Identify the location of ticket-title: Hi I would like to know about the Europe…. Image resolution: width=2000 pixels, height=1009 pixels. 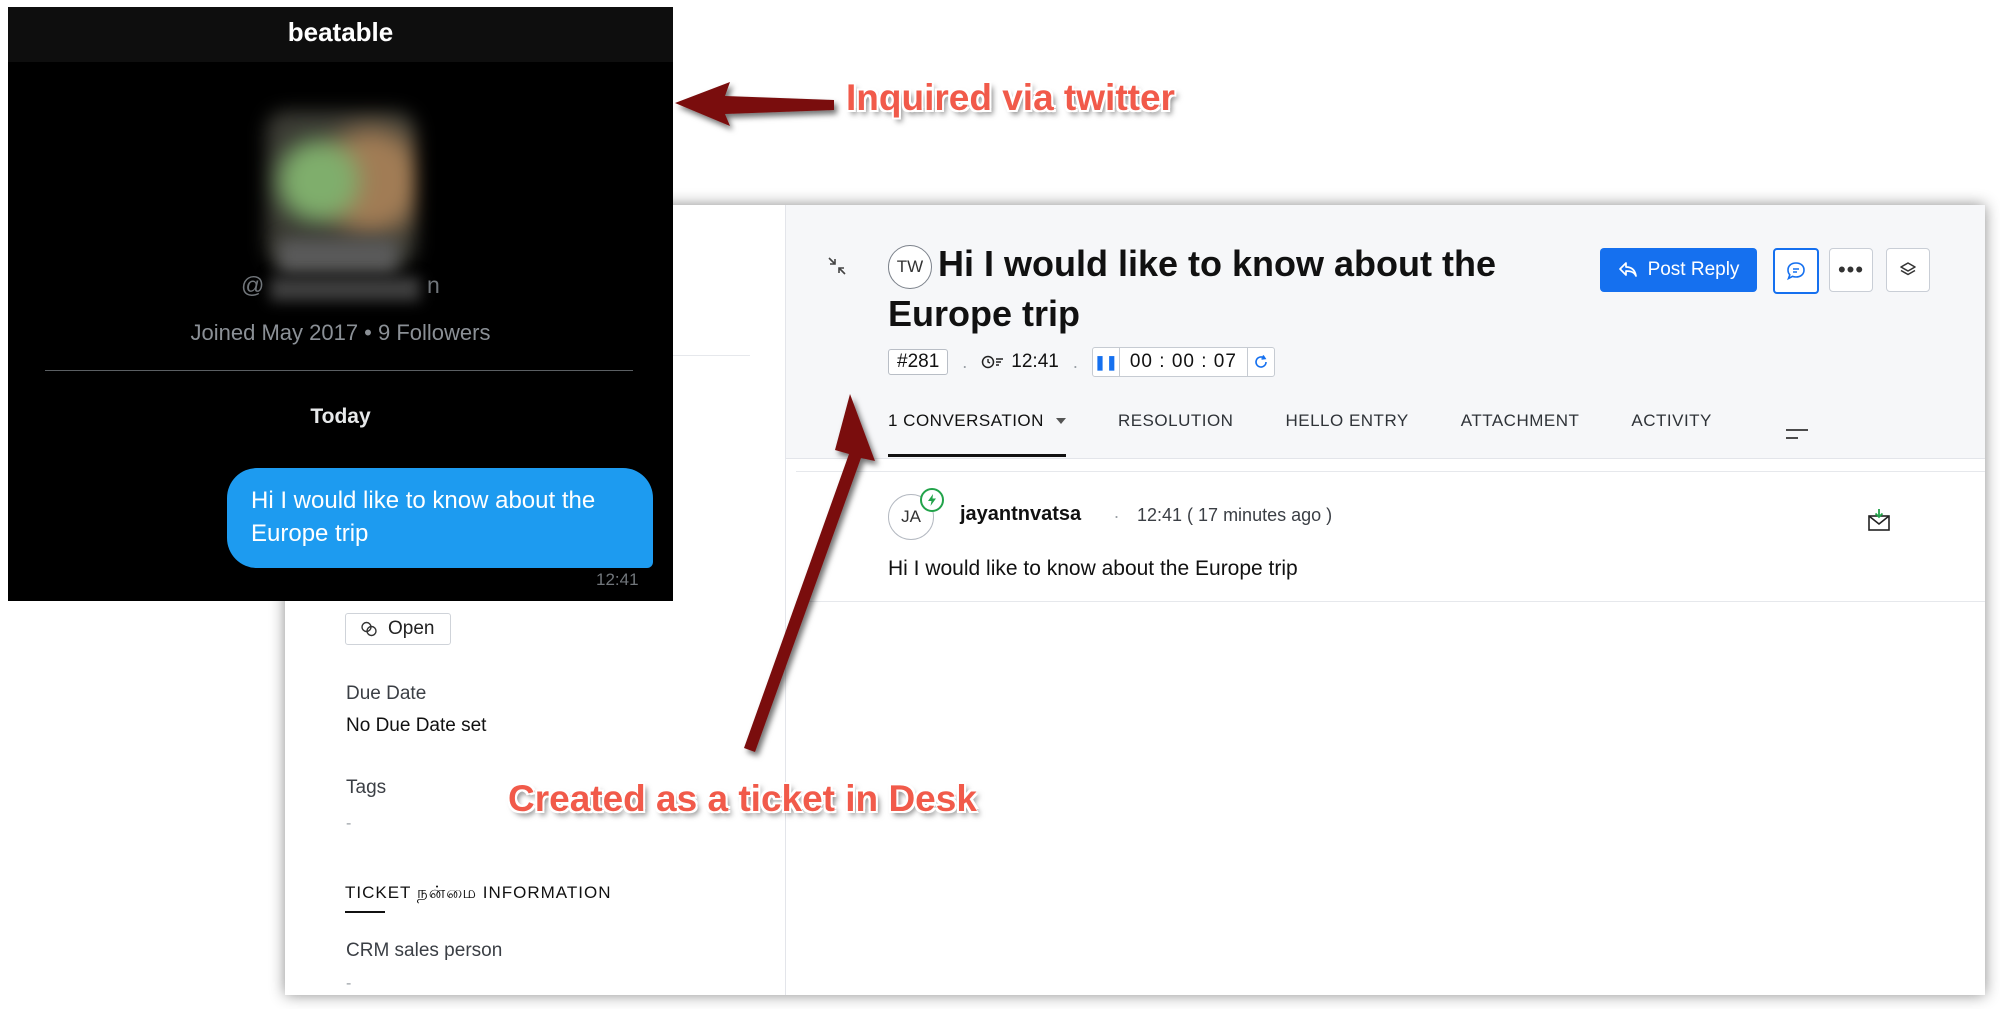
(1192, 288).